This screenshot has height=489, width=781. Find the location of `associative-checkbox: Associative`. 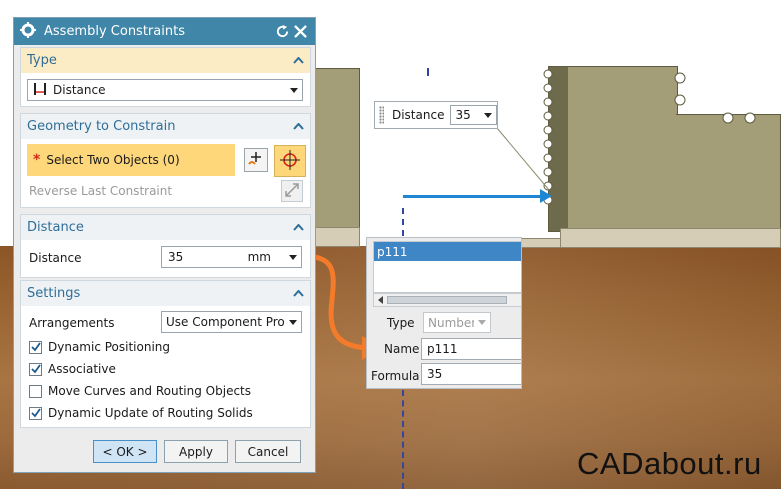

associative-checkbox: Associative is located at coordinates (72, 369).